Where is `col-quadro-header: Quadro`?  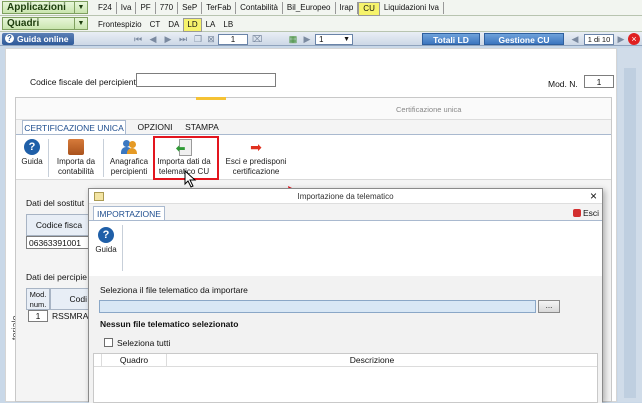 col-quadro-header: Quadro is located at coordinates (134, 360).